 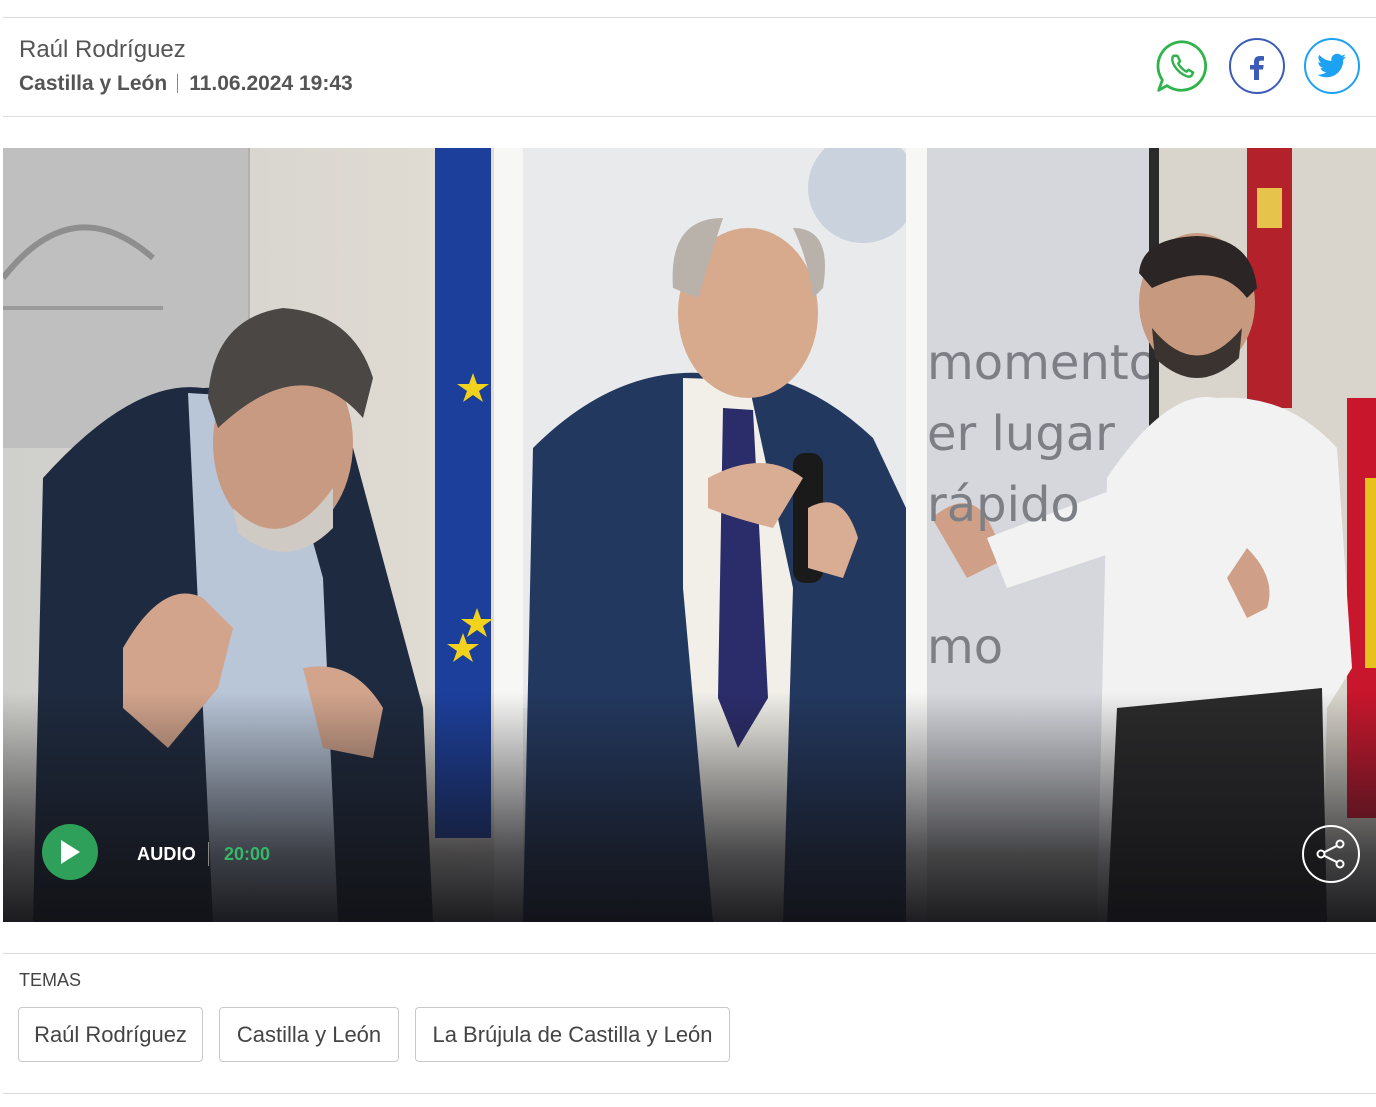 What do you see at coordinates (50, 980) in the screenshot?
I see `topics-title: TEMAS` at bounding box center [50, 980].